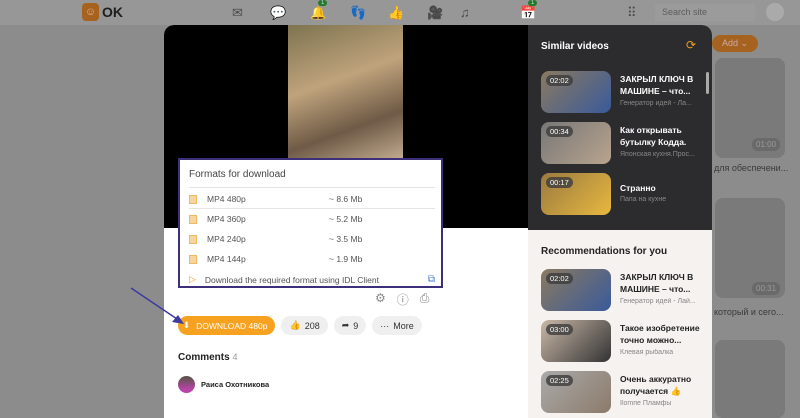  I want to click on user-avatar, so click(775, 12).